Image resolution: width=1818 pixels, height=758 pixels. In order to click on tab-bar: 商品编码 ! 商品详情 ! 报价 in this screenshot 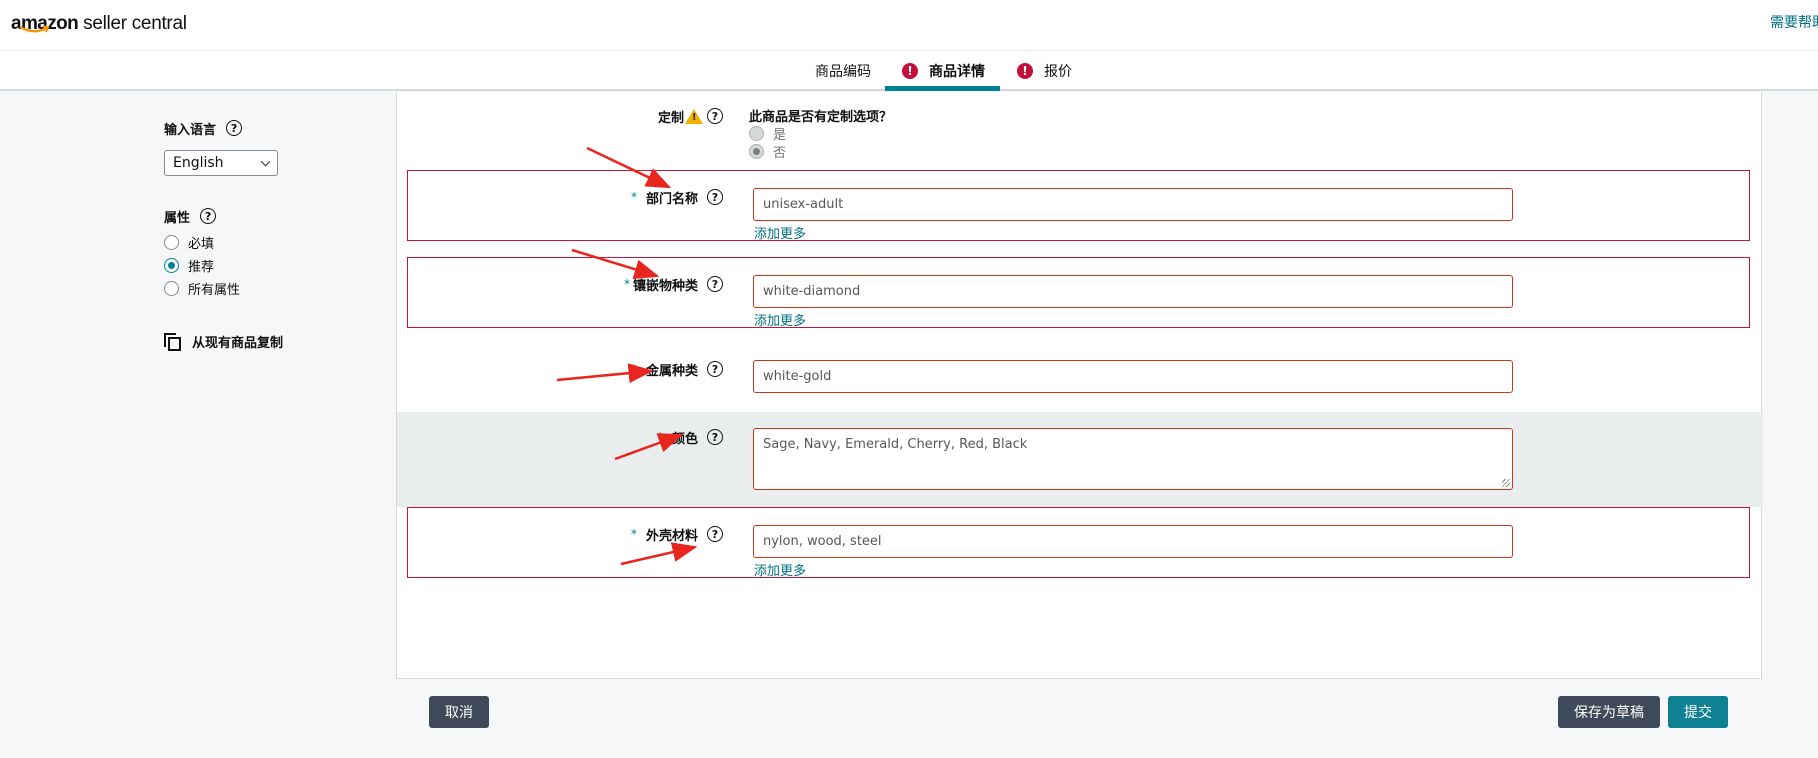, I will do `click(909, 71)`.